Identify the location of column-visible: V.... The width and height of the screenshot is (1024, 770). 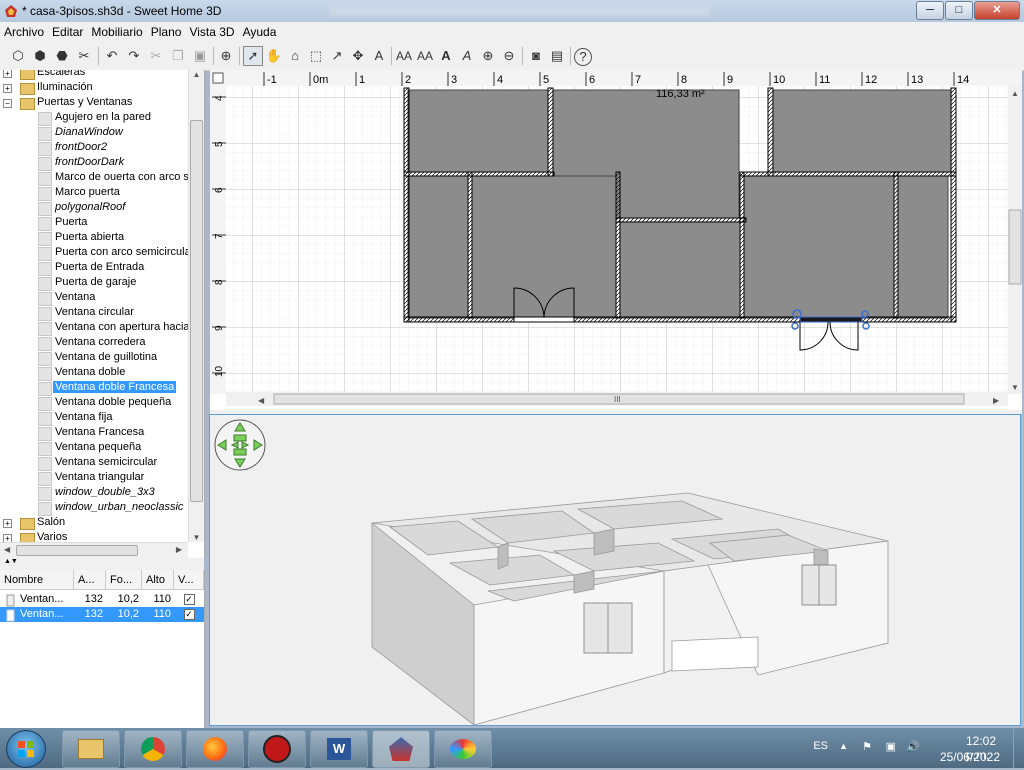
(189, 580).